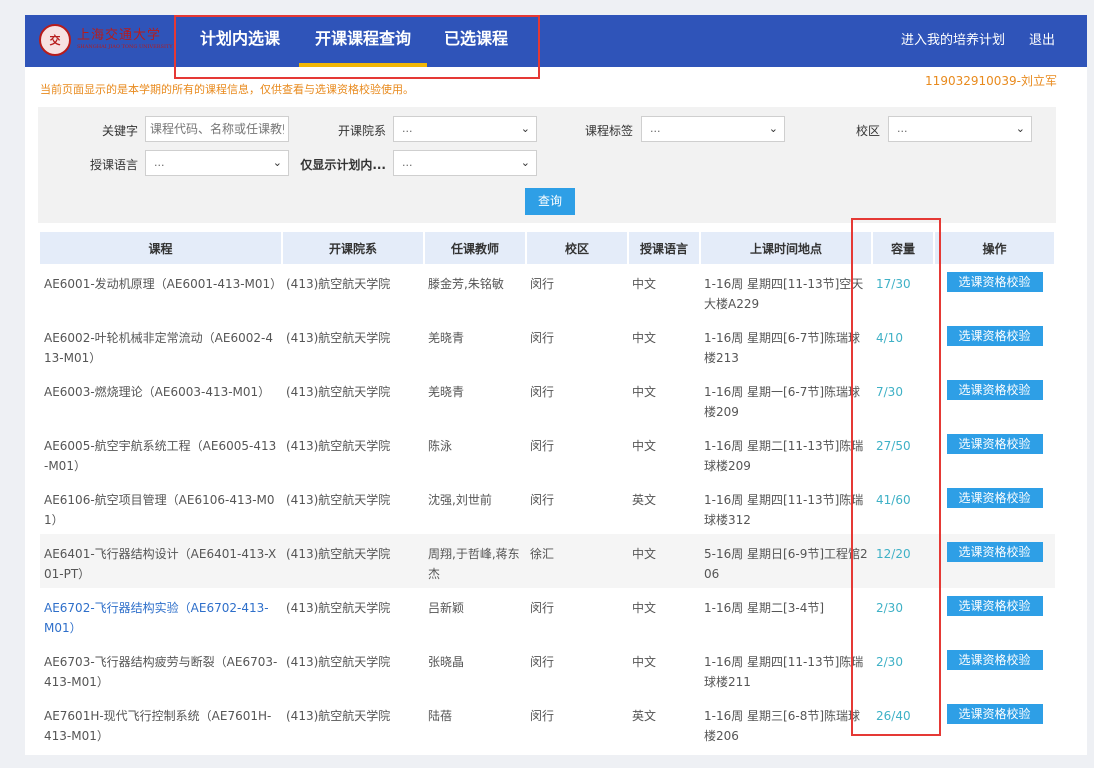  Describe the element at coordinates (550, 201) in the screenshot. I see `query-button: 查询` at that location.